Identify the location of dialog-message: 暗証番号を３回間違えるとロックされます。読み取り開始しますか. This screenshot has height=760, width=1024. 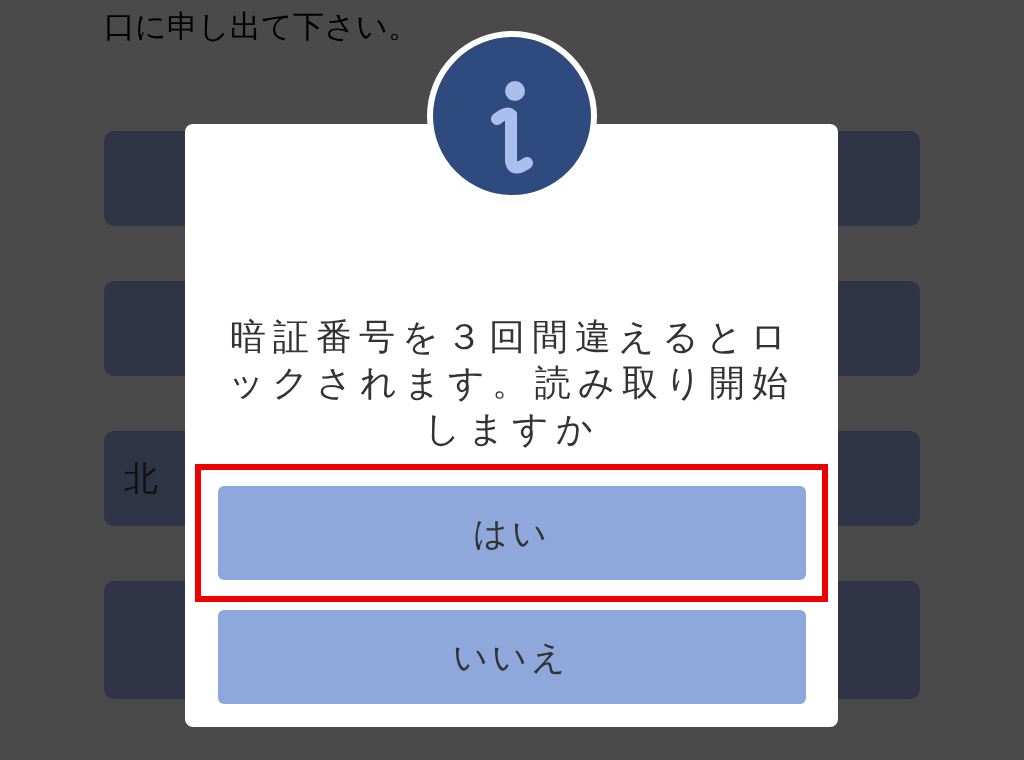
(511, 383).